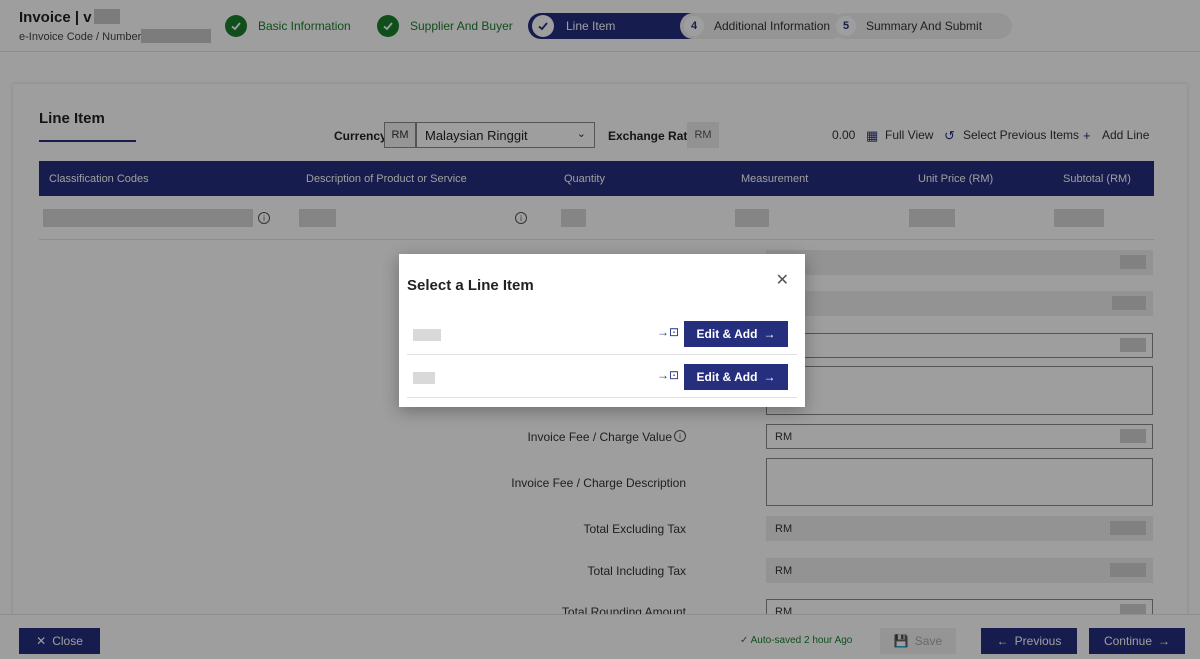 The height and width of the screenshot is (659, 1200). I want to click on close-icon: ✕, so click(782, 280).